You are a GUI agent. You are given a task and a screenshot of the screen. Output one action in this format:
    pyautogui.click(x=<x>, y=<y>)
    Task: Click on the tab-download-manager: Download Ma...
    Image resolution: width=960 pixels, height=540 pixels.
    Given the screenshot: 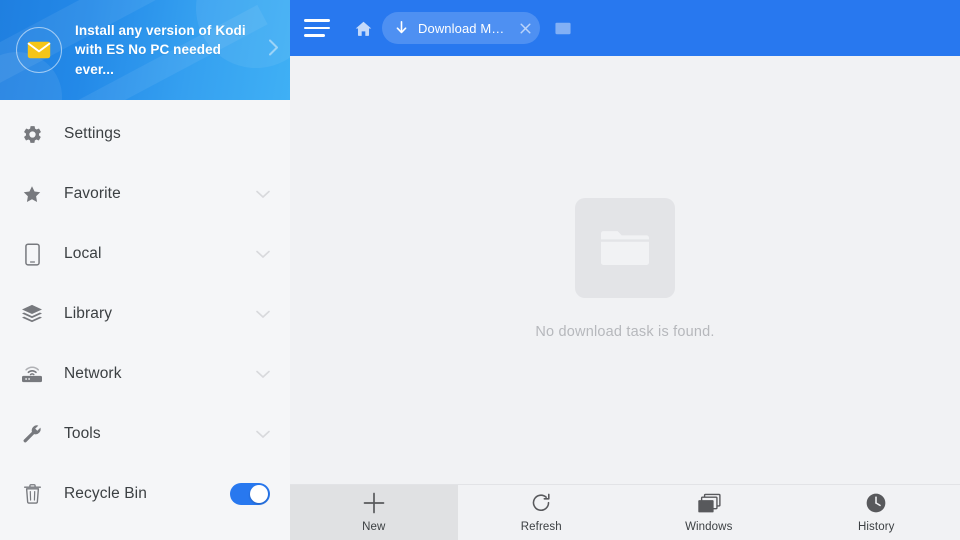 What is the action you would take?
    pyautogui.click(x=461, y=28)
    